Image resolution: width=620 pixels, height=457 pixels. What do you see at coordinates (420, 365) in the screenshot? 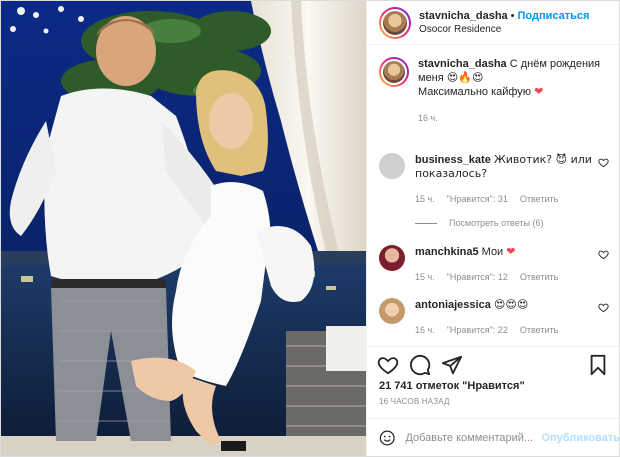
I see `comment-icon` at bounding box center [420, 365].